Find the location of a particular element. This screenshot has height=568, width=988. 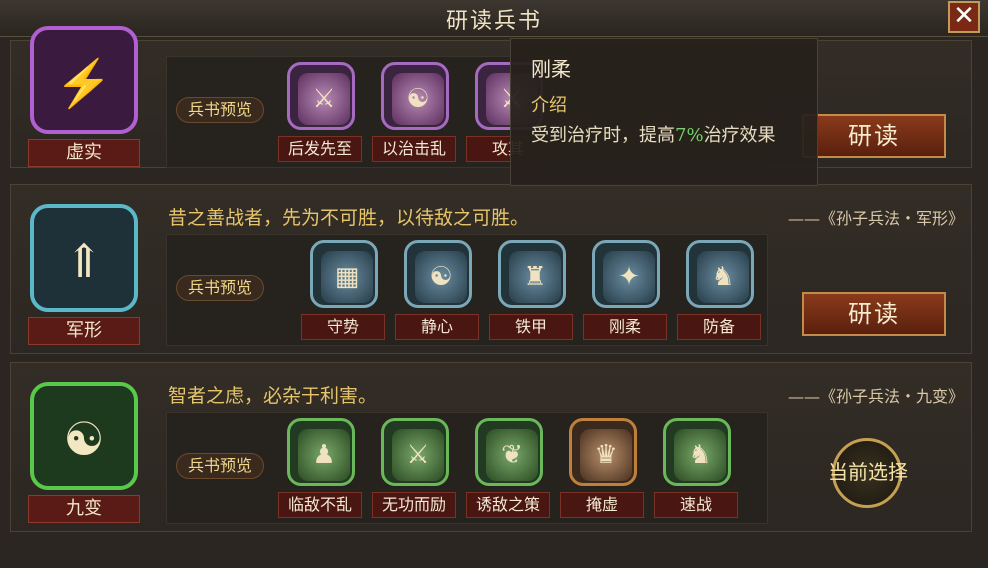

skill-label: 守势 is located at coordinates (343, 327).